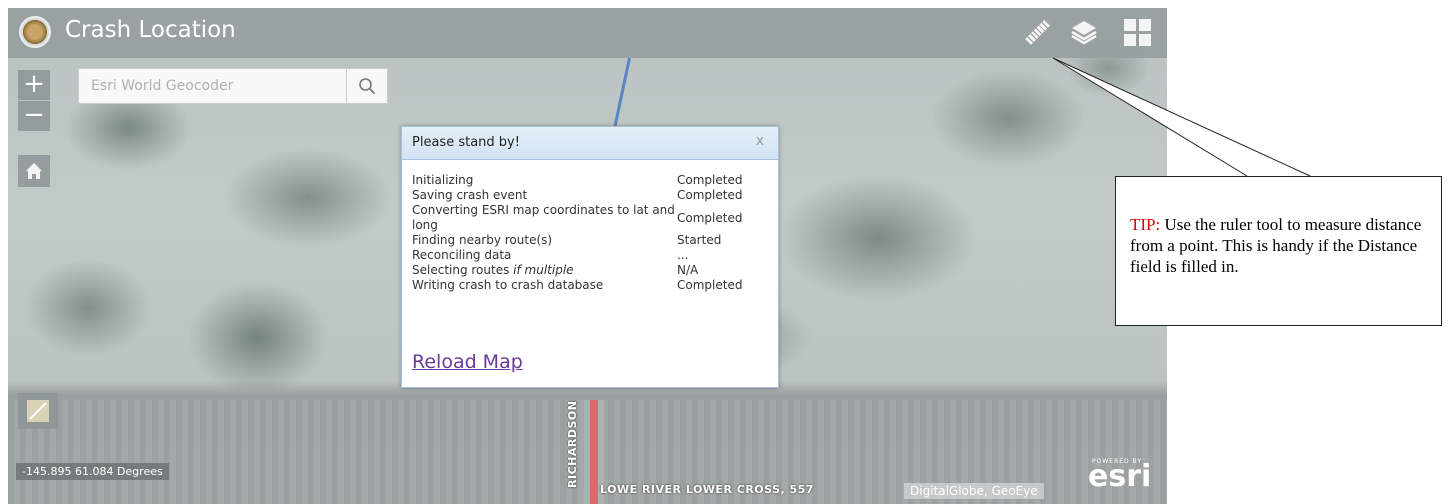 This screenshot has width=1453, height=504. I want to click on home-button, so click(34, 171).